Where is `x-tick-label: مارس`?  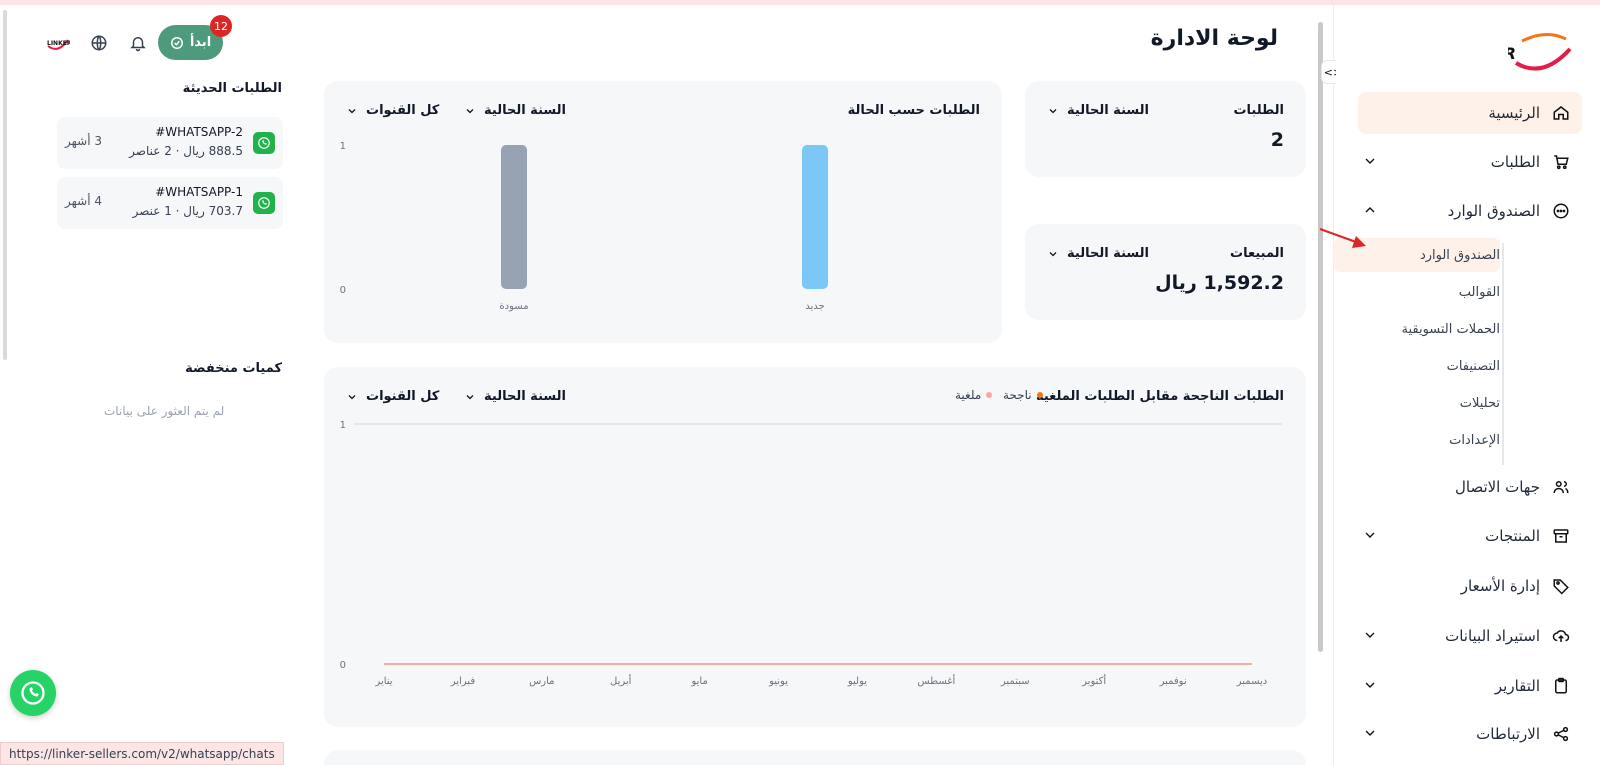
x-tick-label: مارس is located at coordinates (541, 681).